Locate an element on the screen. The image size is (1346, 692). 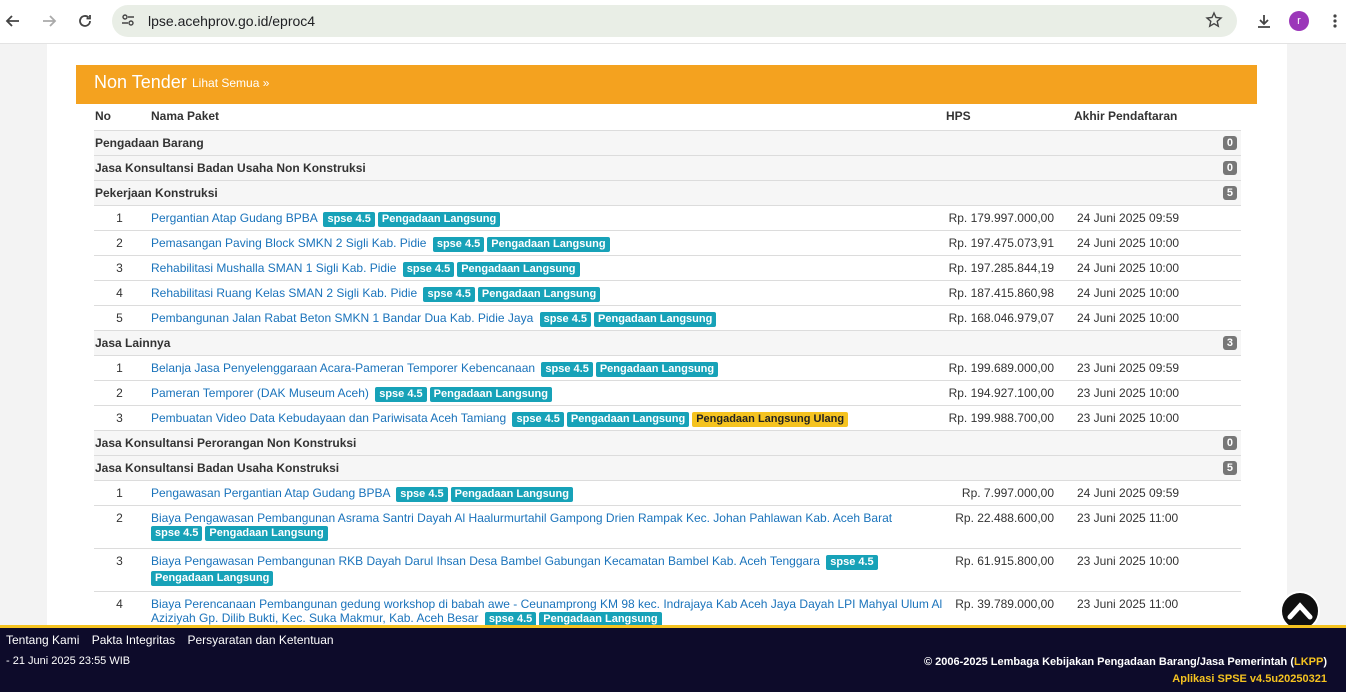
hps-value: Rp. 187.415.860,98 is located at coordinates (1010, 292).